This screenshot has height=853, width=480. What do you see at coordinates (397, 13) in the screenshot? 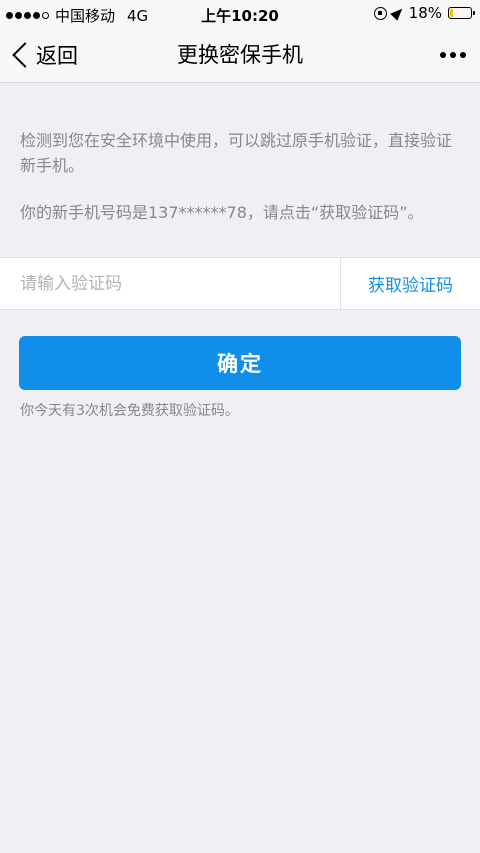
I see `location-icon` at bounding box center [397, 13].